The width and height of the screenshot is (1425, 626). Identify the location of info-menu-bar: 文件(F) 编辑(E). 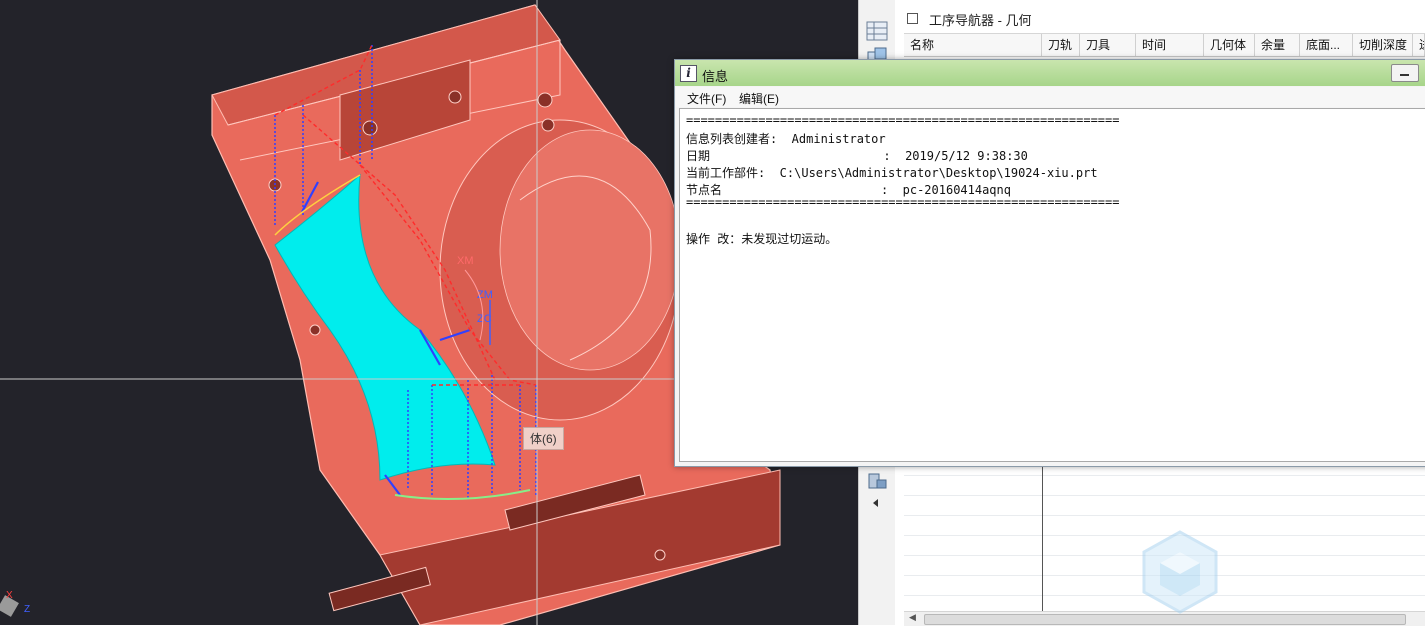
(1050, 97).